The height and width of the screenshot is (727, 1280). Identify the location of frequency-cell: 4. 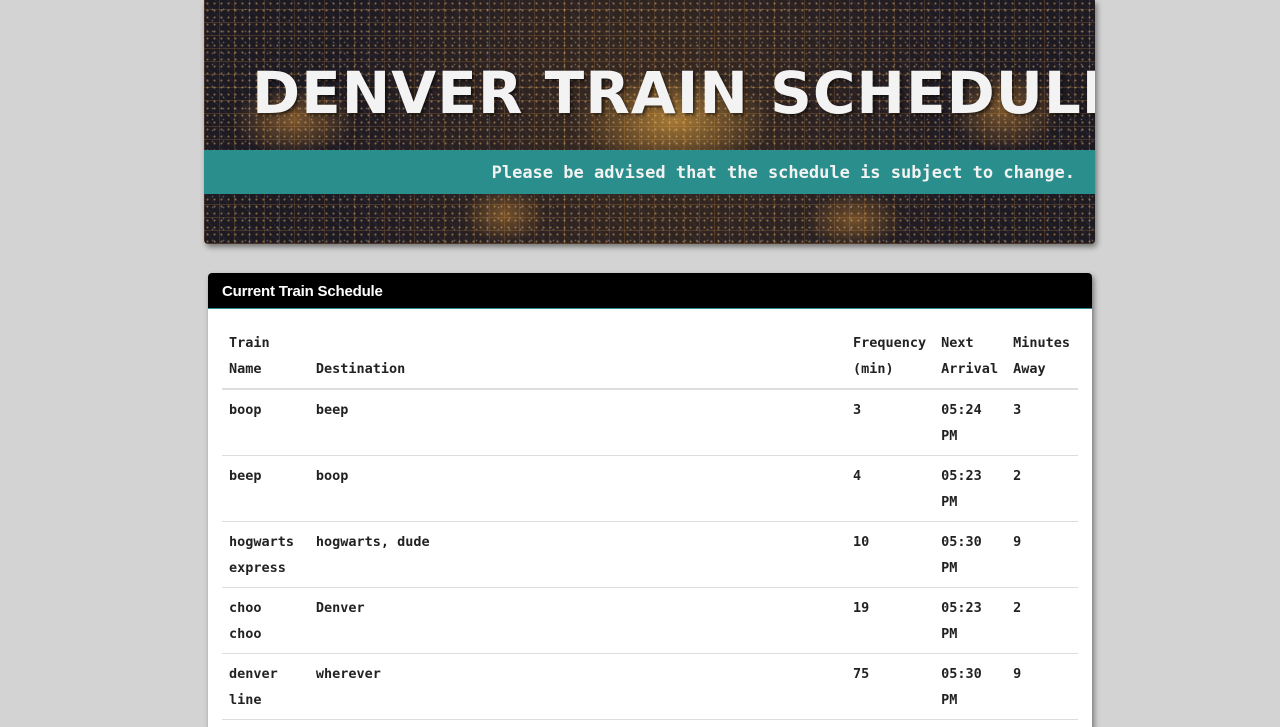
(890, 488).